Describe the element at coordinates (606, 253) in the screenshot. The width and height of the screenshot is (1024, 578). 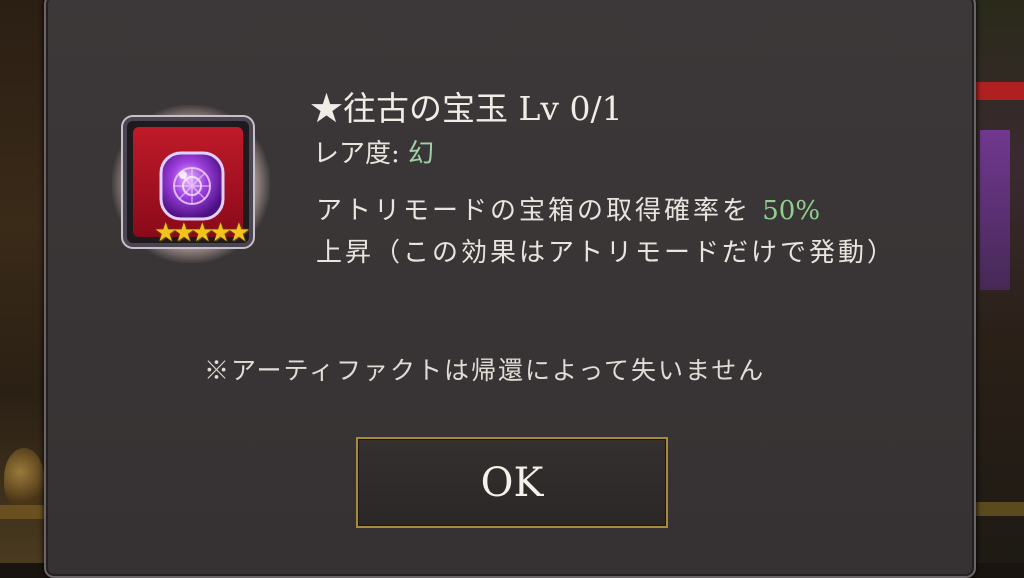
I see `description-suffix: 上昇（この効果はアトリモードだけで発動）` at that location.